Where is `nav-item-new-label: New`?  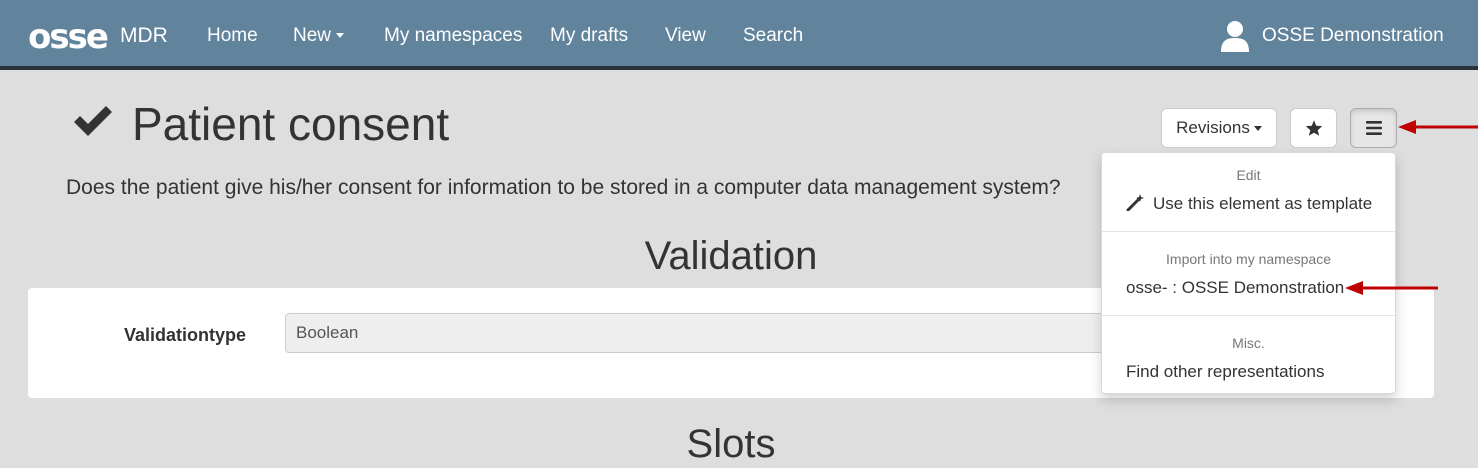 nav-item-new-label: New is located at coordinates (312, 35).